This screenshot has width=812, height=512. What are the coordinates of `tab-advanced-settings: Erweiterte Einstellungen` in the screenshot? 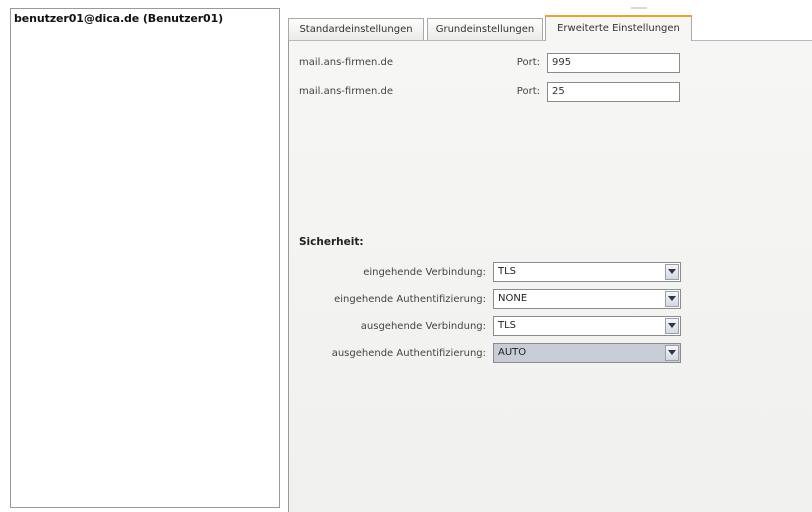 It's located at (618, 28).